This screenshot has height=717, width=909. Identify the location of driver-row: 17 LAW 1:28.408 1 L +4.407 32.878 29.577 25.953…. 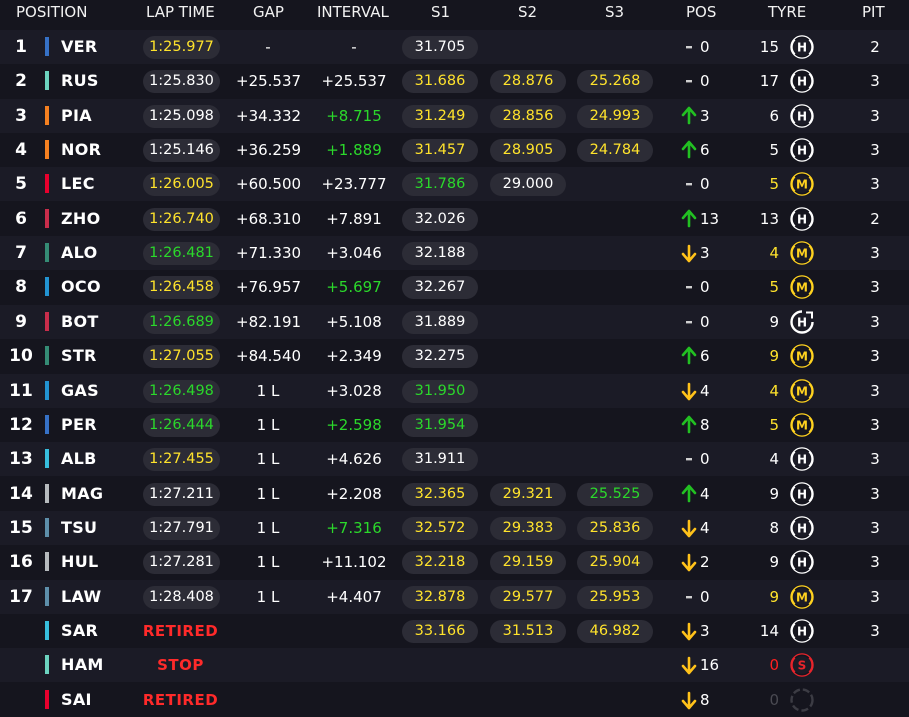
(454, 596).